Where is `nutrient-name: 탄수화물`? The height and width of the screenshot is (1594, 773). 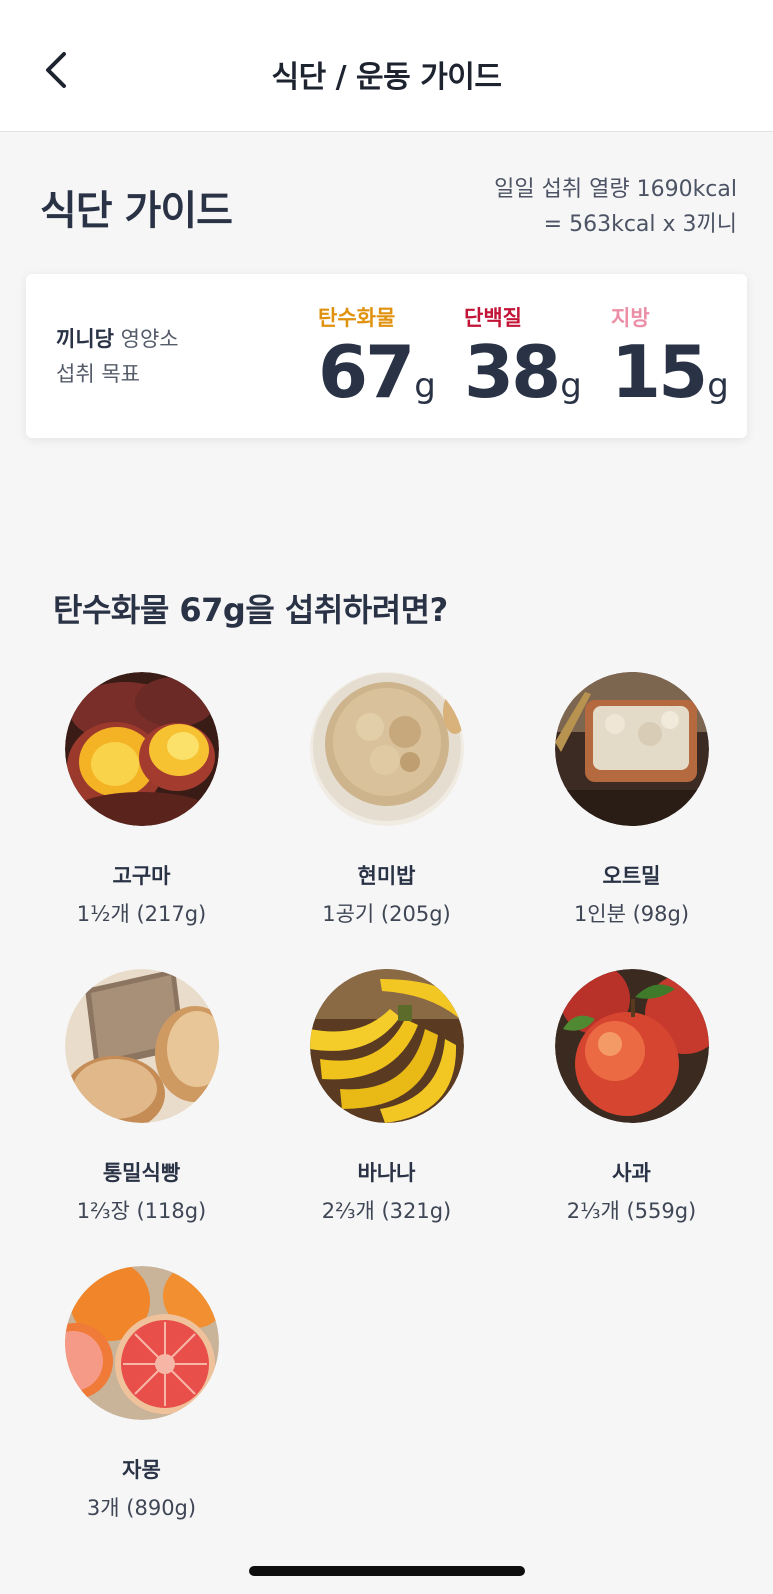
nutrient-name: 탄수화물 is located at coordinates (357, 318).